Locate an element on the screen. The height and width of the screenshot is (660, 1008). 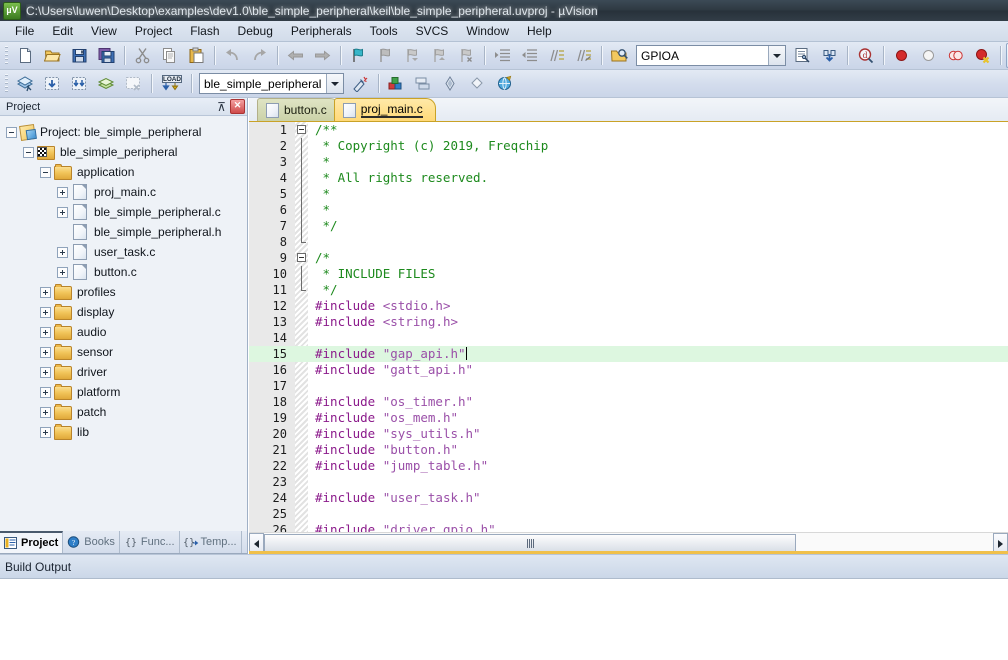
goto-definition-icon is located at coordinates (829, 55).